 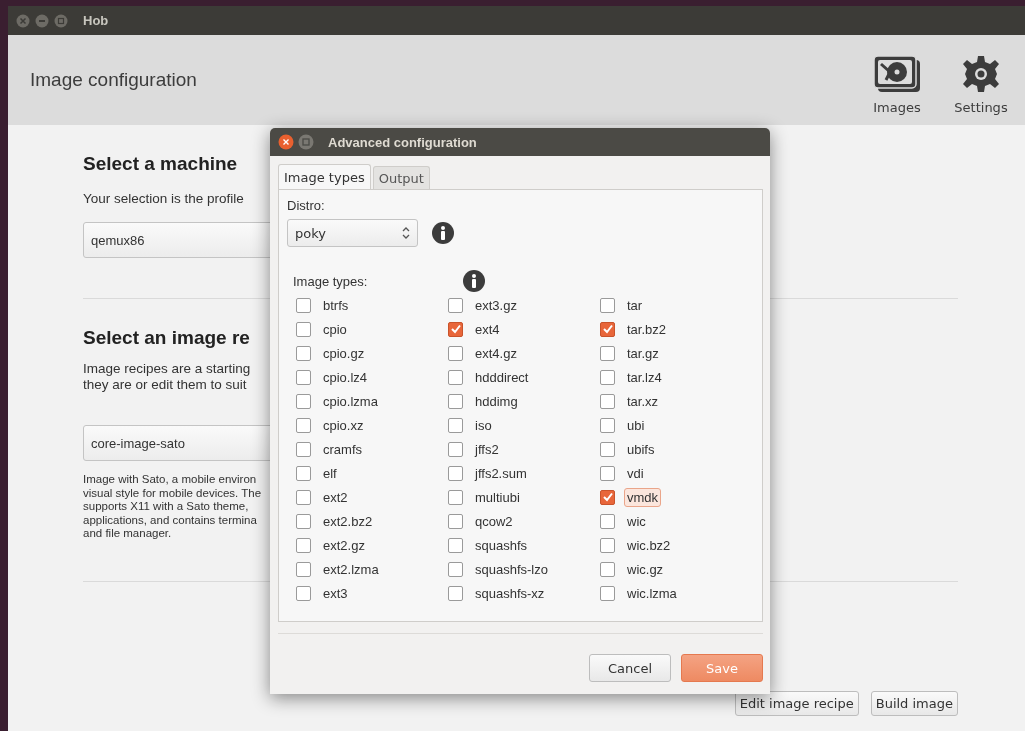 What do you see at coordinates (510, 593) in the screenshot?
I see `checkbox-label: squashfs-xz` at bounding box center [510, 593].